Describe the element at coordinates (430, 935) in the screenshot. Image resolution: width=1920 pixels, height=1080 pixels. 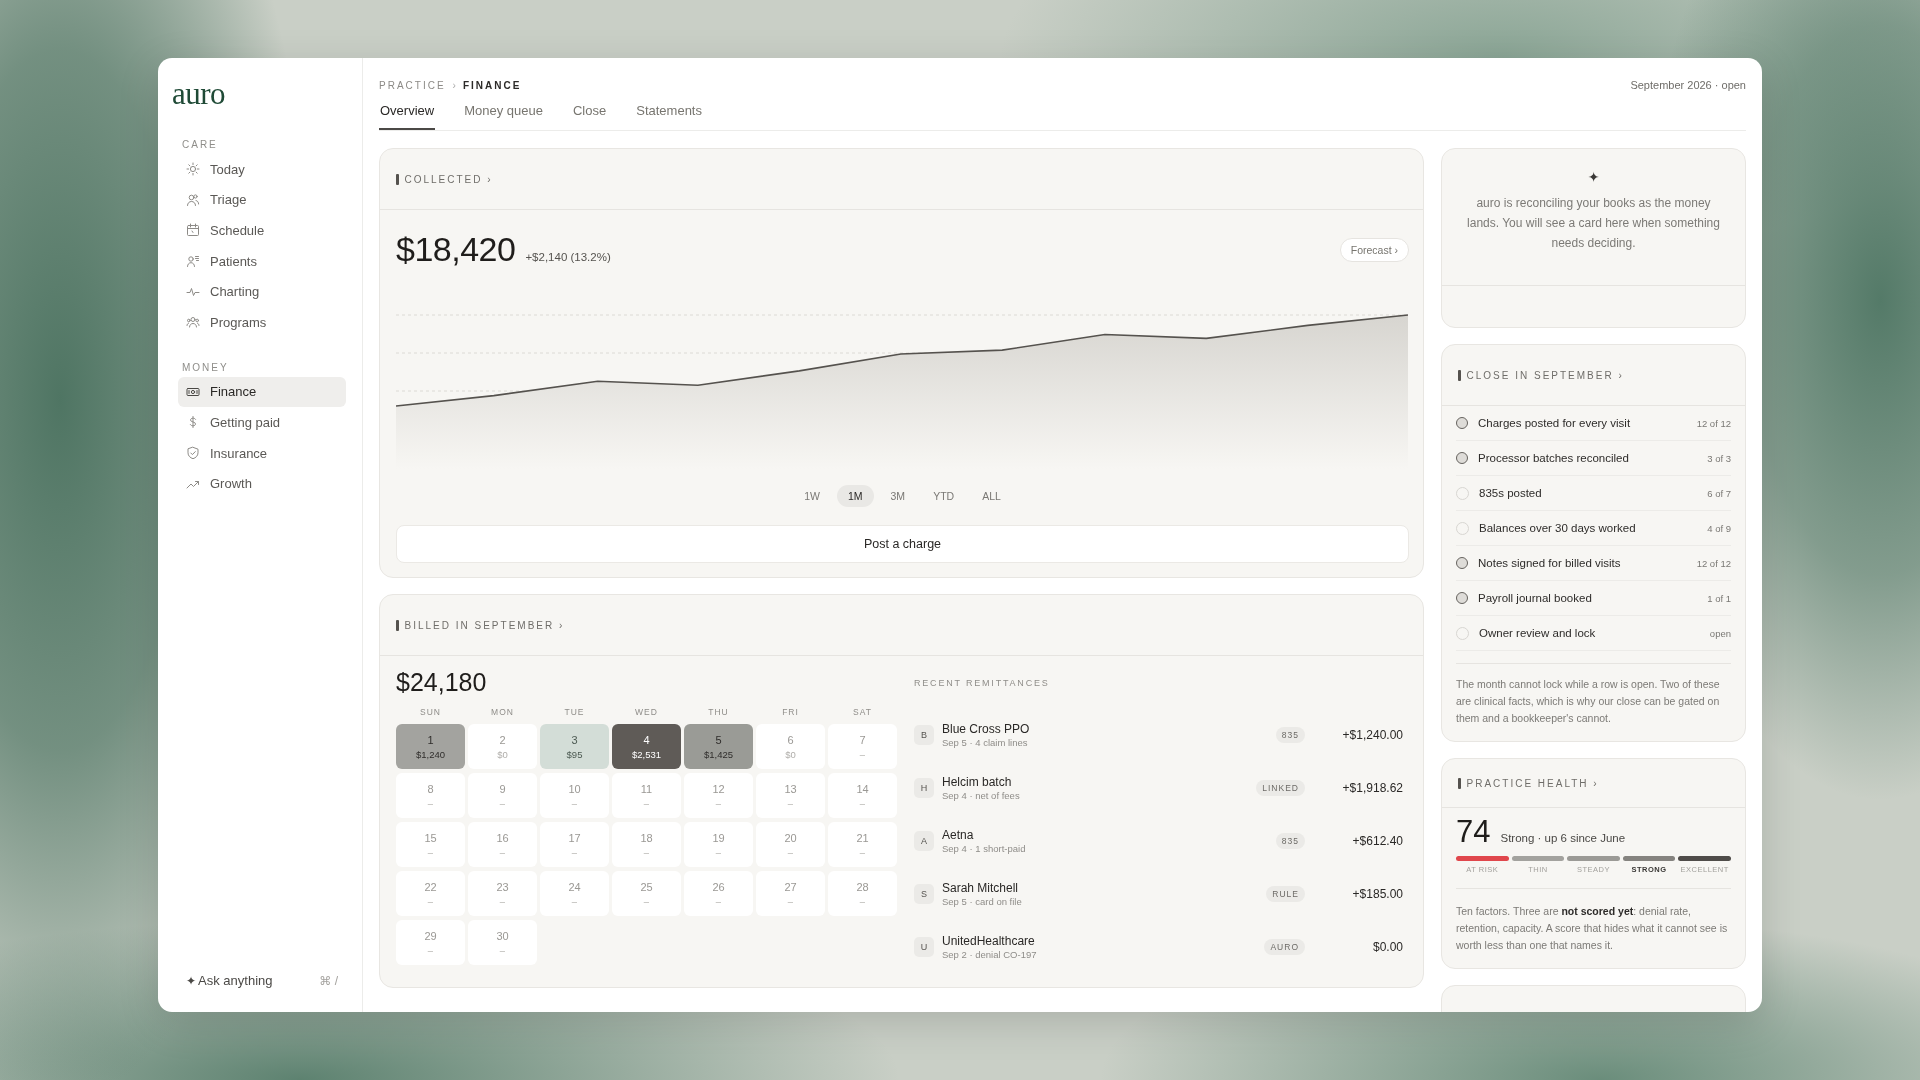
I see `day-number: 29` at that location.